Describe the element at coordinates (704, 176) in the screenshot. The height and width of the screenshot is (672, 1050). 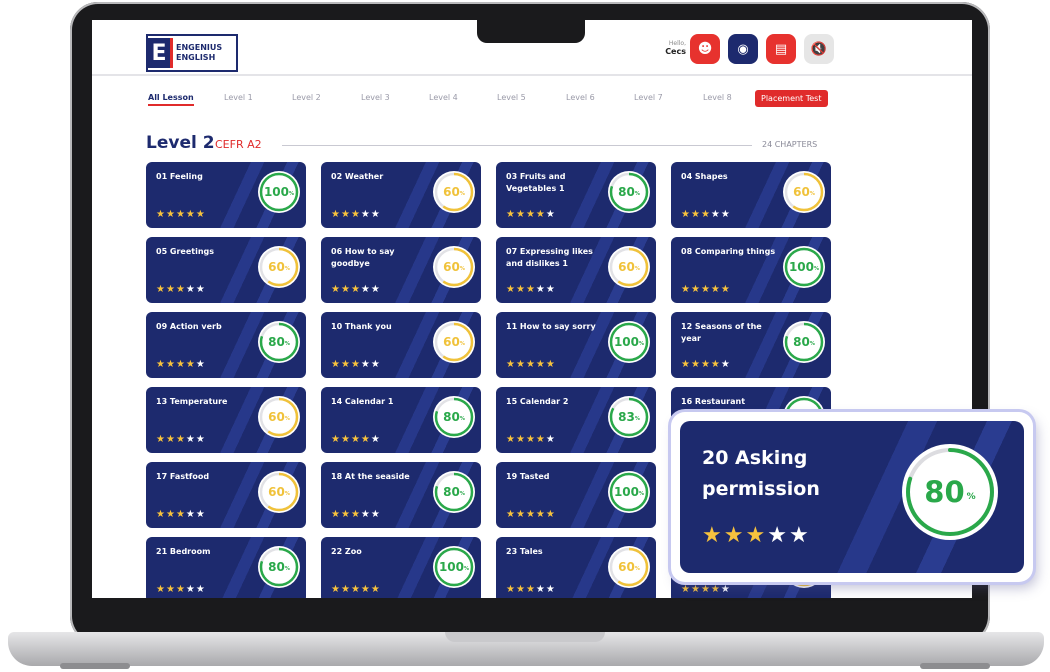
I see `lesson-title: 04 Shapes` at that location.